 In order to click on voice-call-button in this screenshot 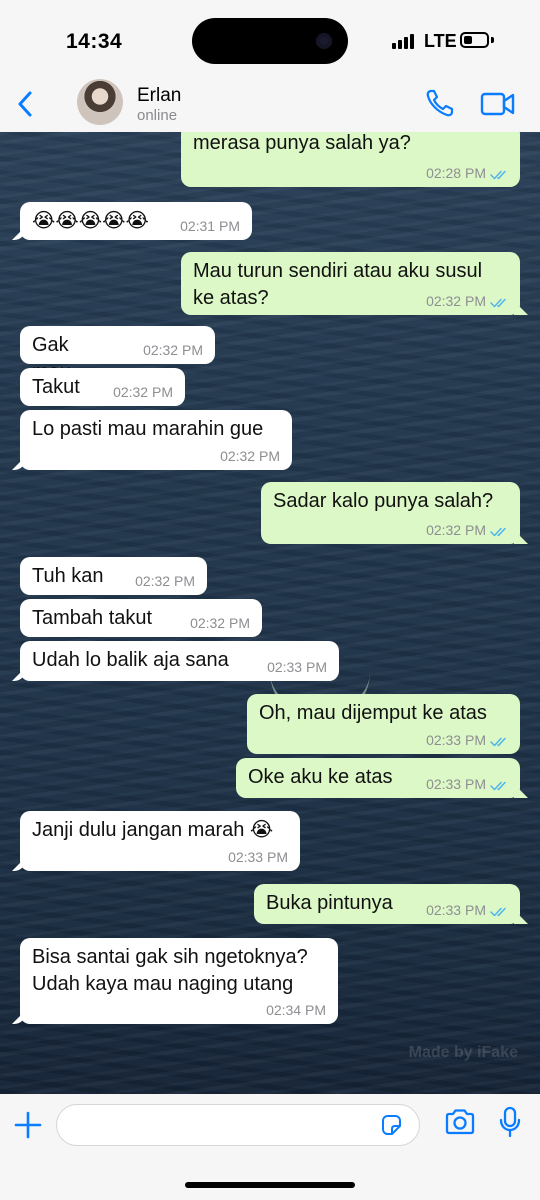, I will do `click(440, 103)`.